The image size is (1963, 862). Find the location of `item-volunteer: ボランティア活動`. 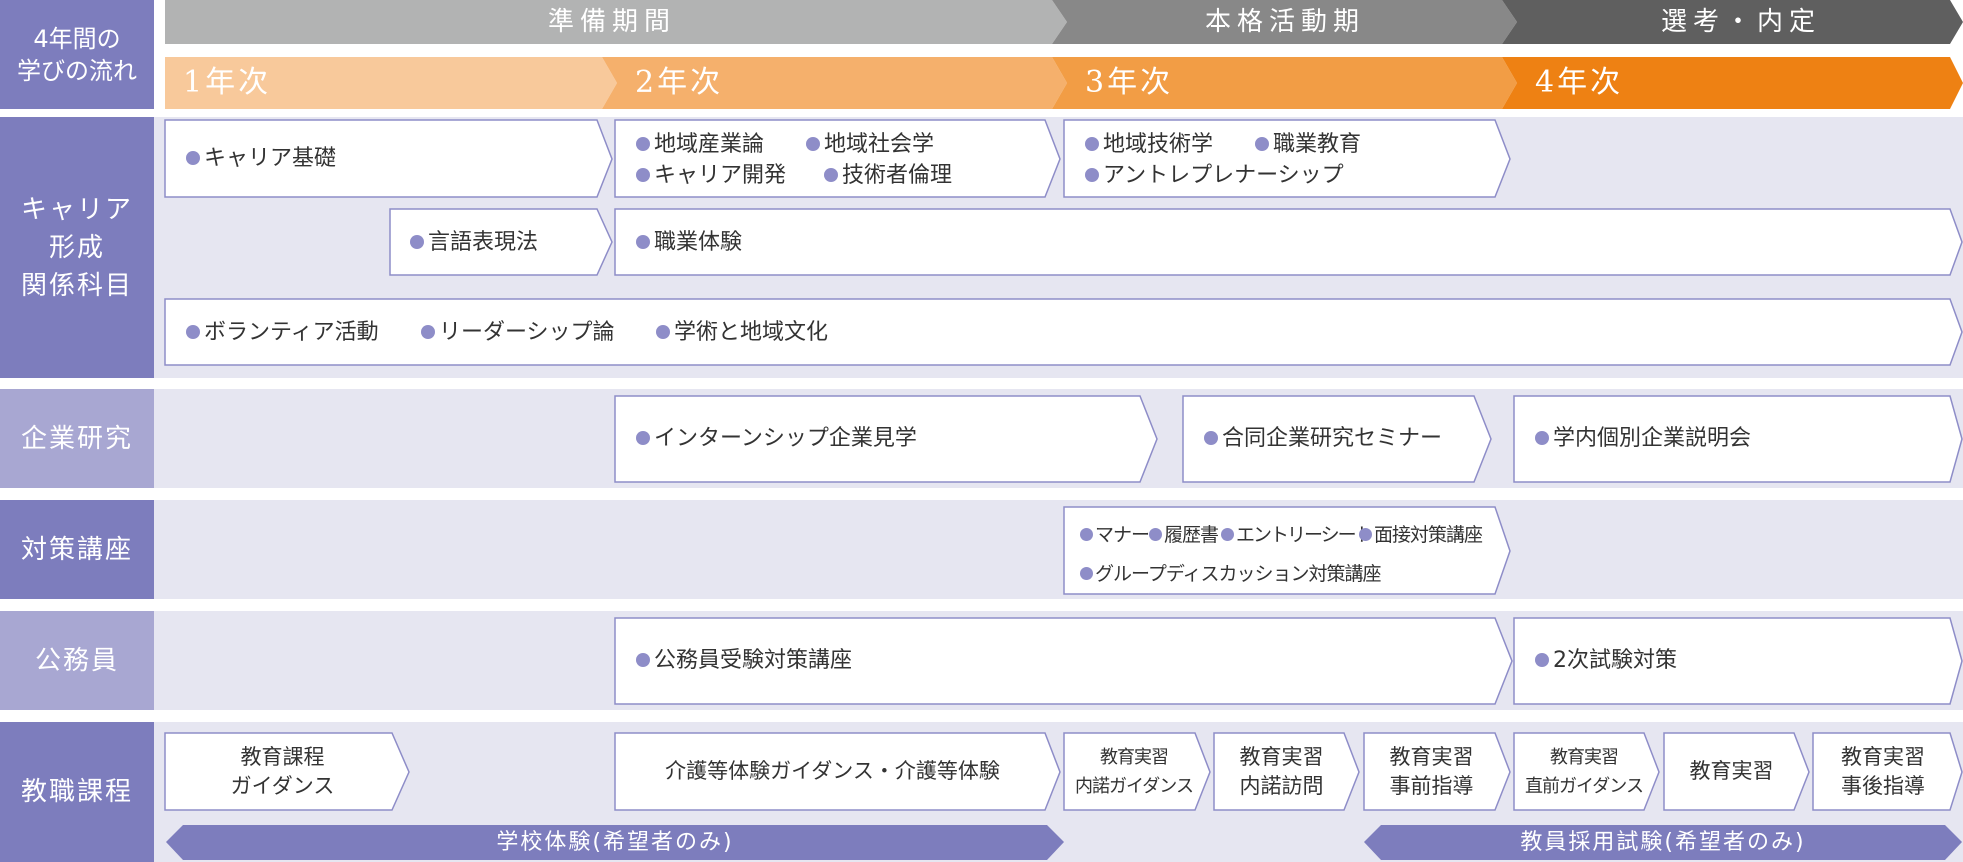

item-volunteer: ボランティア活動 is located at coordinates (282, 333).